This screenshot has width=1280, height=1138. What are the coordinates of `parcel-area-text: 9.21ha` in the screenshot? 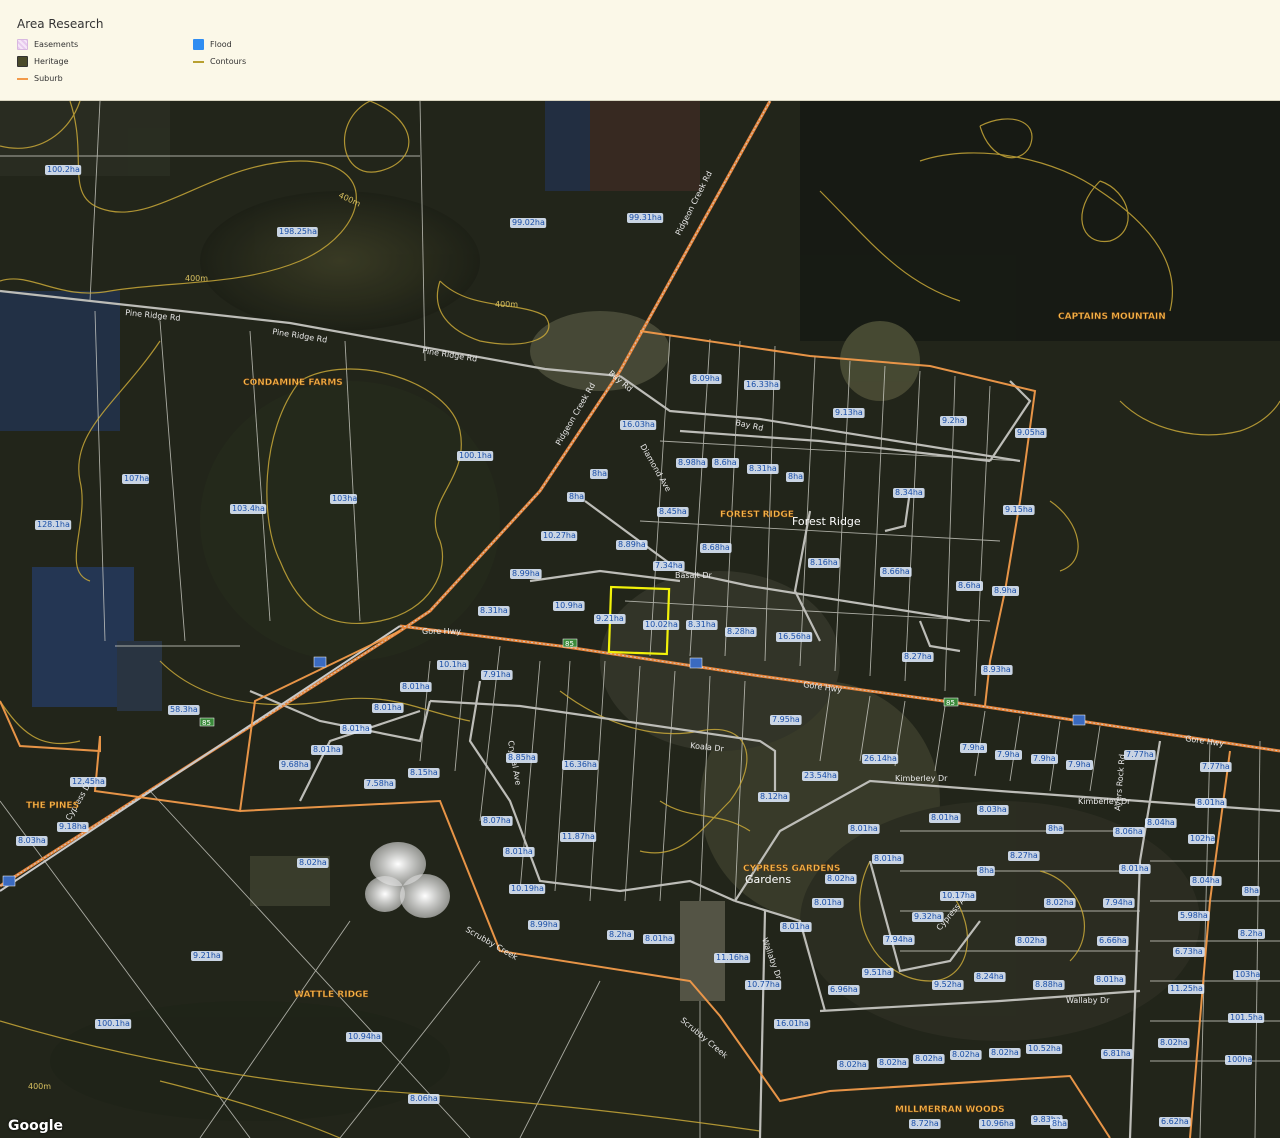 It's located at (610, 618).